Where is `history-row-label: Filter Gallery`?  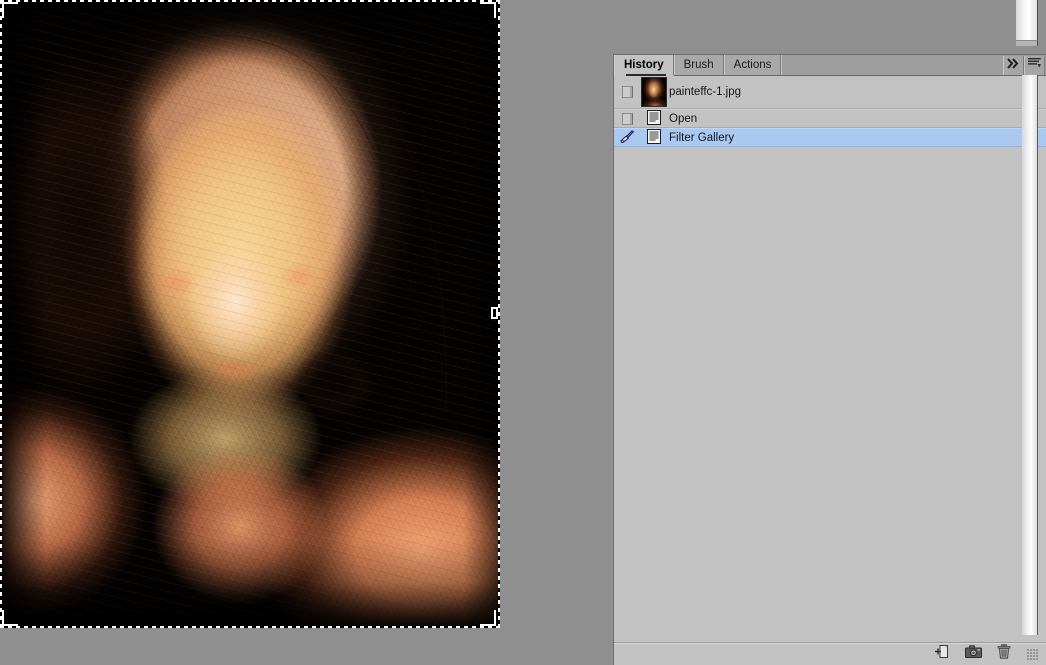
history-row-label: Filter Gallery is located at coordinates (702, 137).